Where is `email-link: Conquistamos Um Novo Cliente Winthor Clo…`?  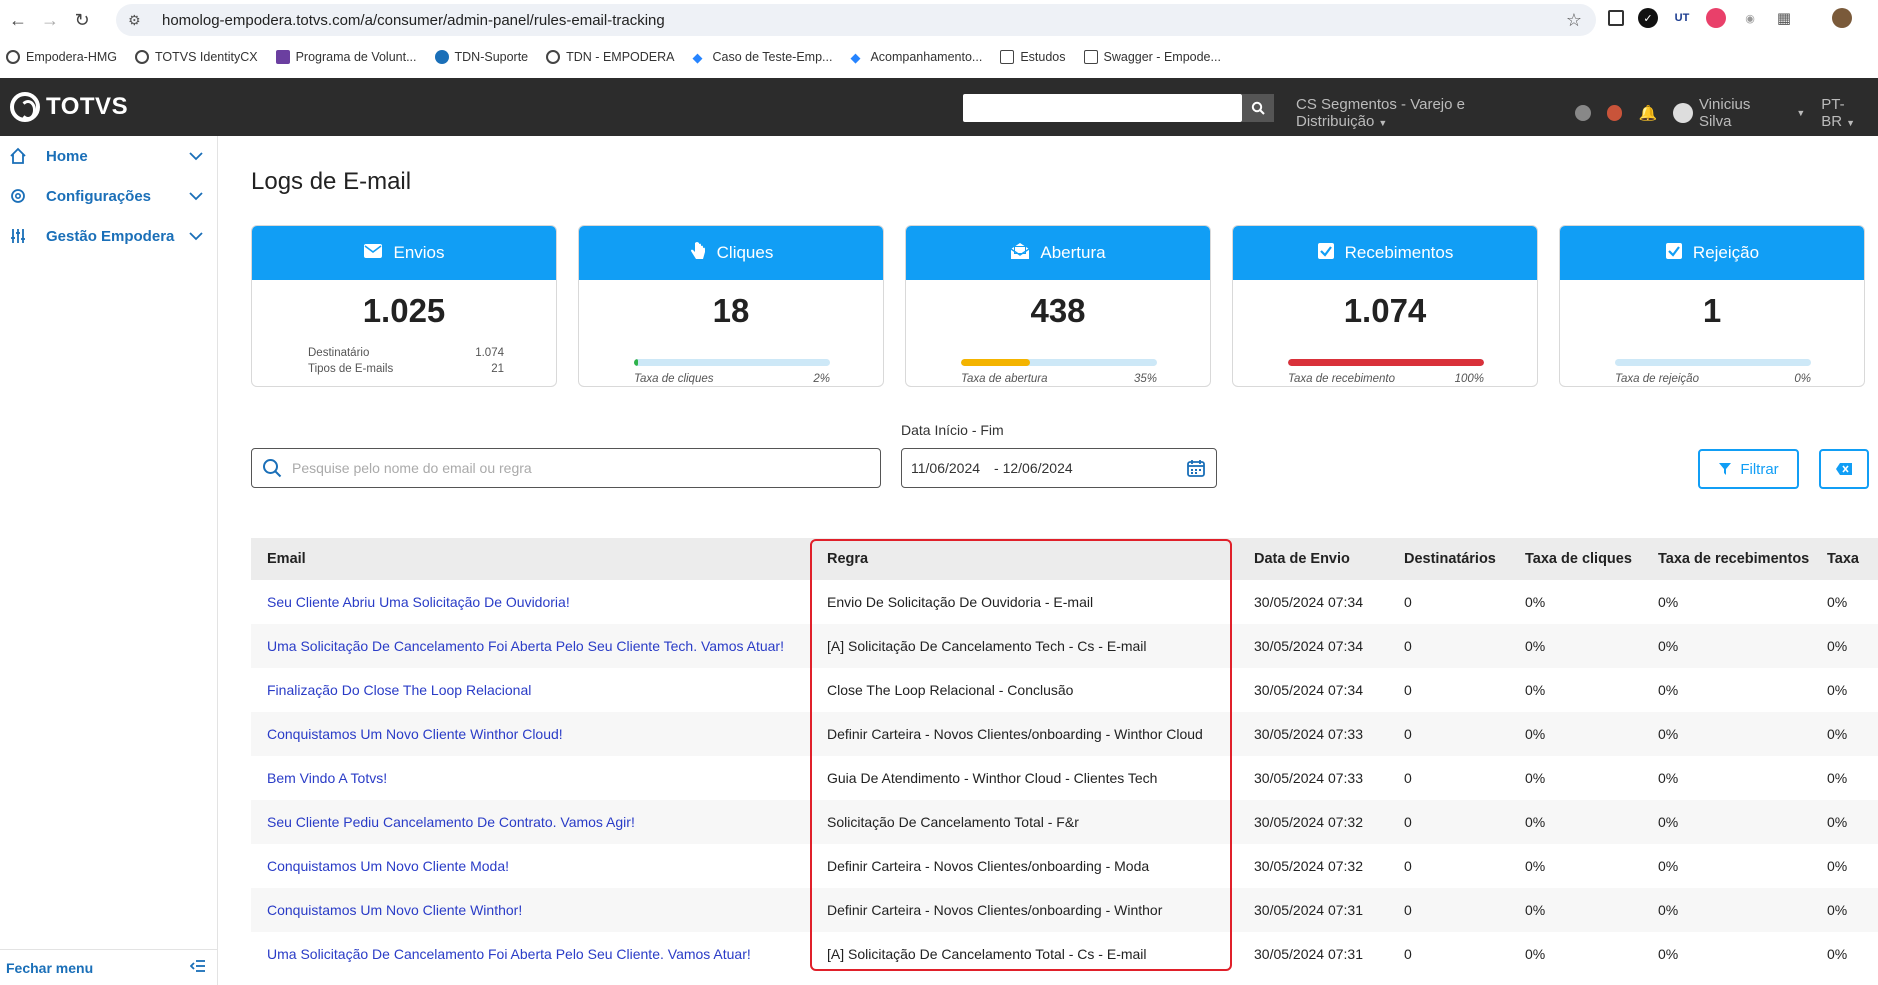
email-link: Conquistamos Um Novo Cliente Winthor Clo… is located at coordinates (531, 734).